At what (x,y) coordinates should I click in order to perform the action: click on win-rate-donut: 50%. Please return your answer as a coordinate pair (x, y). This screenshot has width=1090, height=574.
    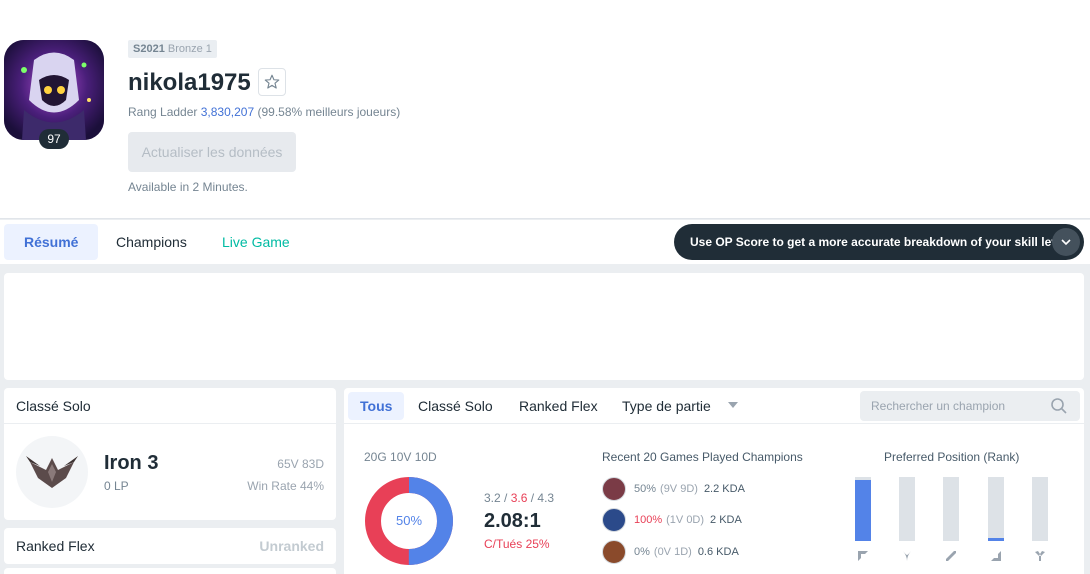
    Looking at the image, I should click on (409, 521).